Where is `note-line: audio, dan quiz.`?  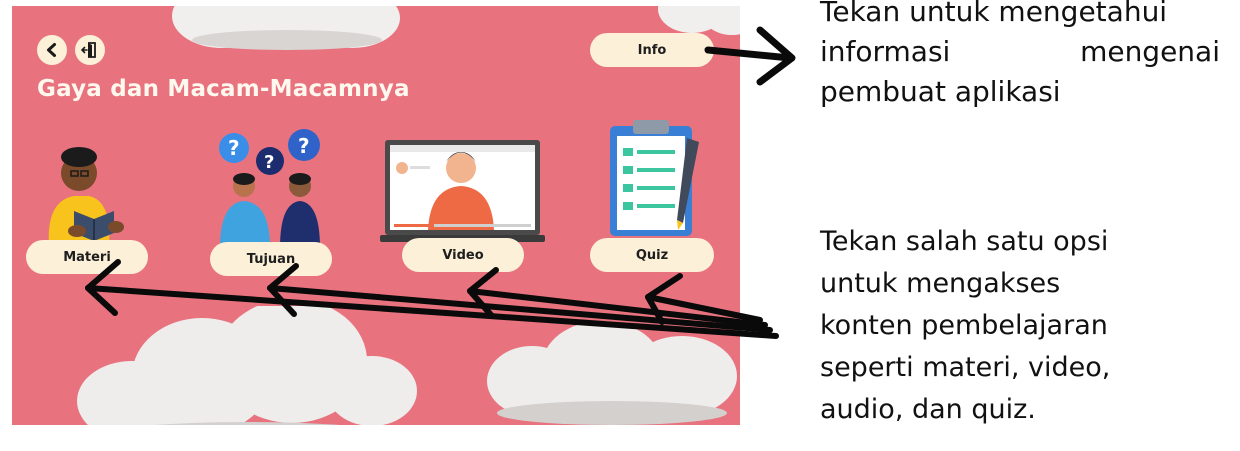
note-line: audio, dan quiz. is located at coordinates (928, 409).